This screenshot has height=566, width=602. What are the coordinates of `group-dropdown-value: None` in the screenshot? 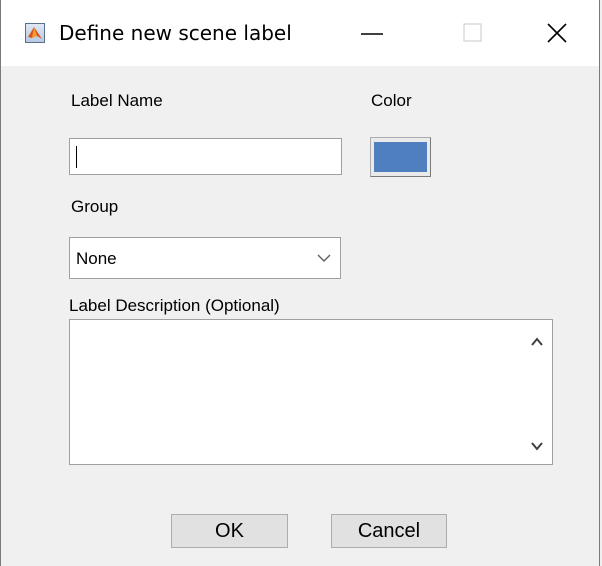 It's located at (96, 258).